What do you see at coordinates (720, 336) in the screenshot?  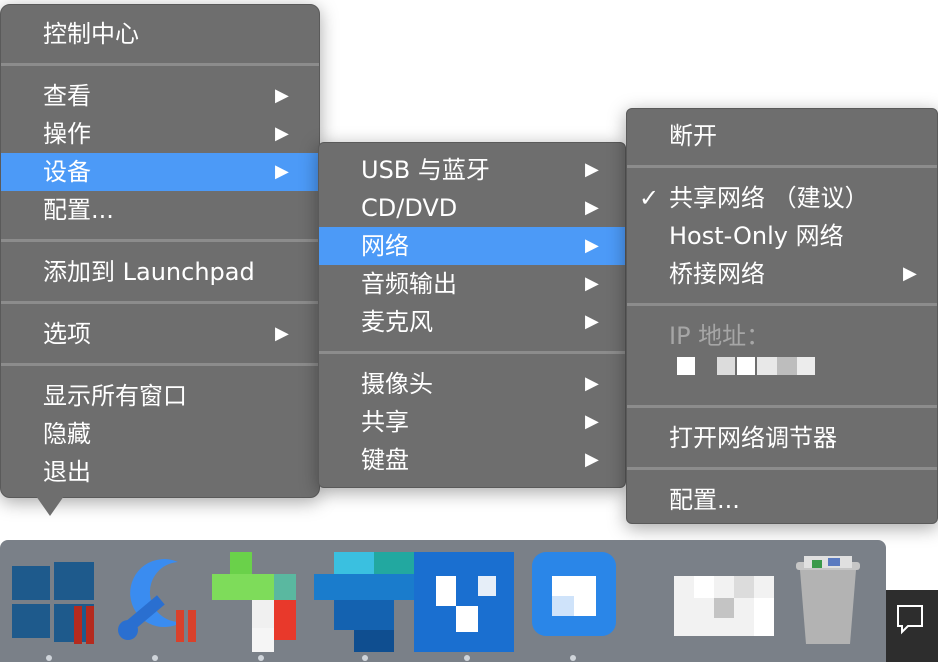 I see `ip-address-label: IP 地址：` at bounding box center [720, 336].